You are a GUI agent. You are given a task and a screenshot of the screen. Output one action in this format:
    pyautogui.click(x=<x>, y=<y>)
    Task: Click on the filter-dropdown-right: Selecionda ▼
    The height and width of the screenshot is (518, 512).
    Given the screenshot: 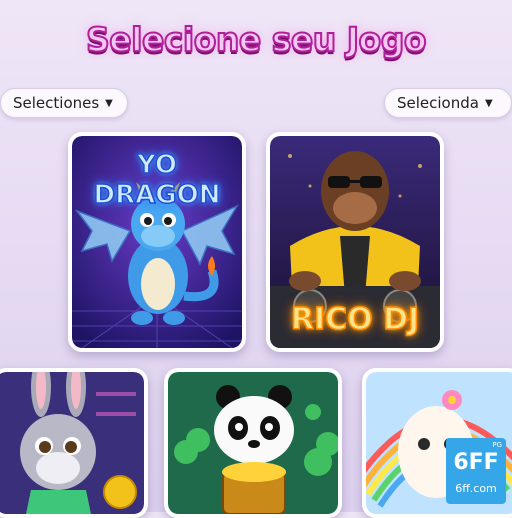 What is the action you would take?
    pyautogui.click(x=448, y=103)
    